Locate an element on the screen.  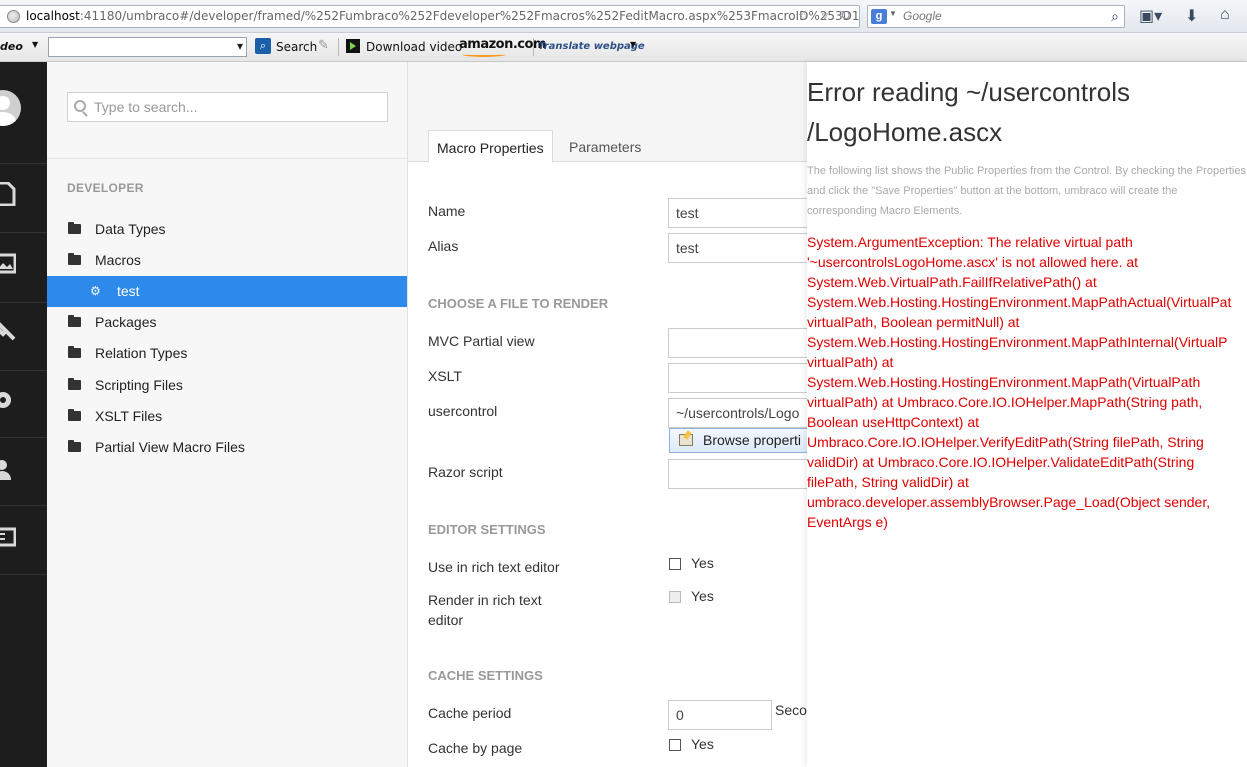
avatar is located at coordinates (10, 108).